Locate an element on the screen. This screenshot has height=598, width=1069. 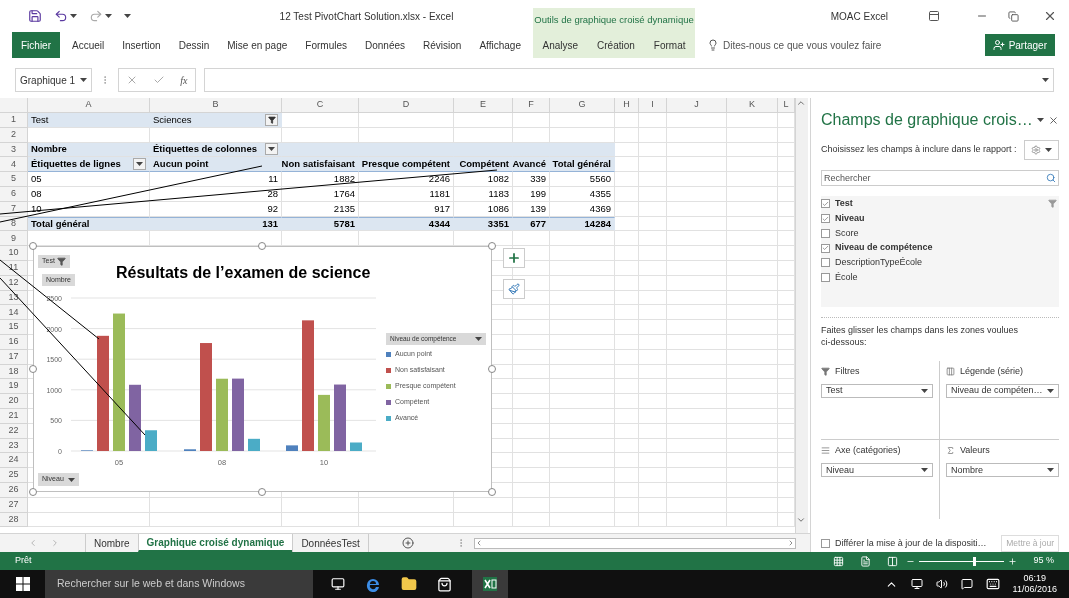
ribbon-tab: Formules is located at coordinates (326, 45).